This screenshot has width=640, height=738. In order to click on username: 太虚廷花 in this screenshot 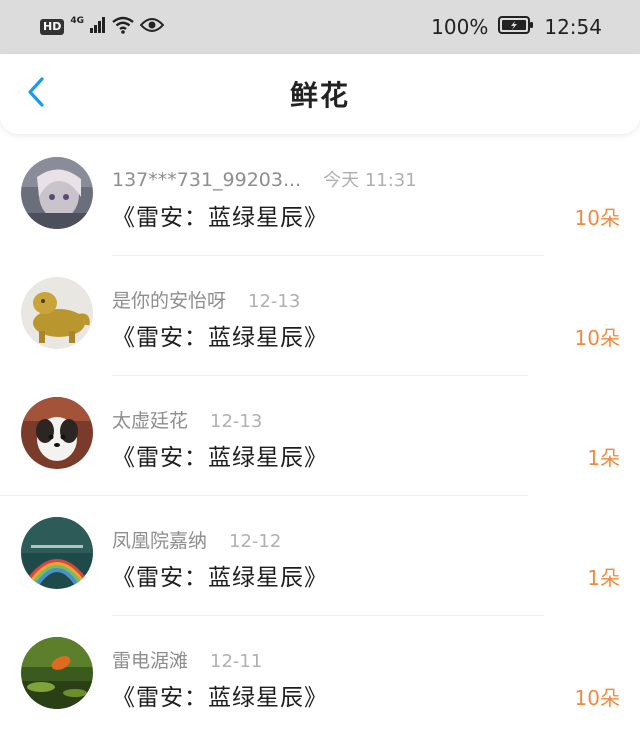, I will do `click(150, 421)`.